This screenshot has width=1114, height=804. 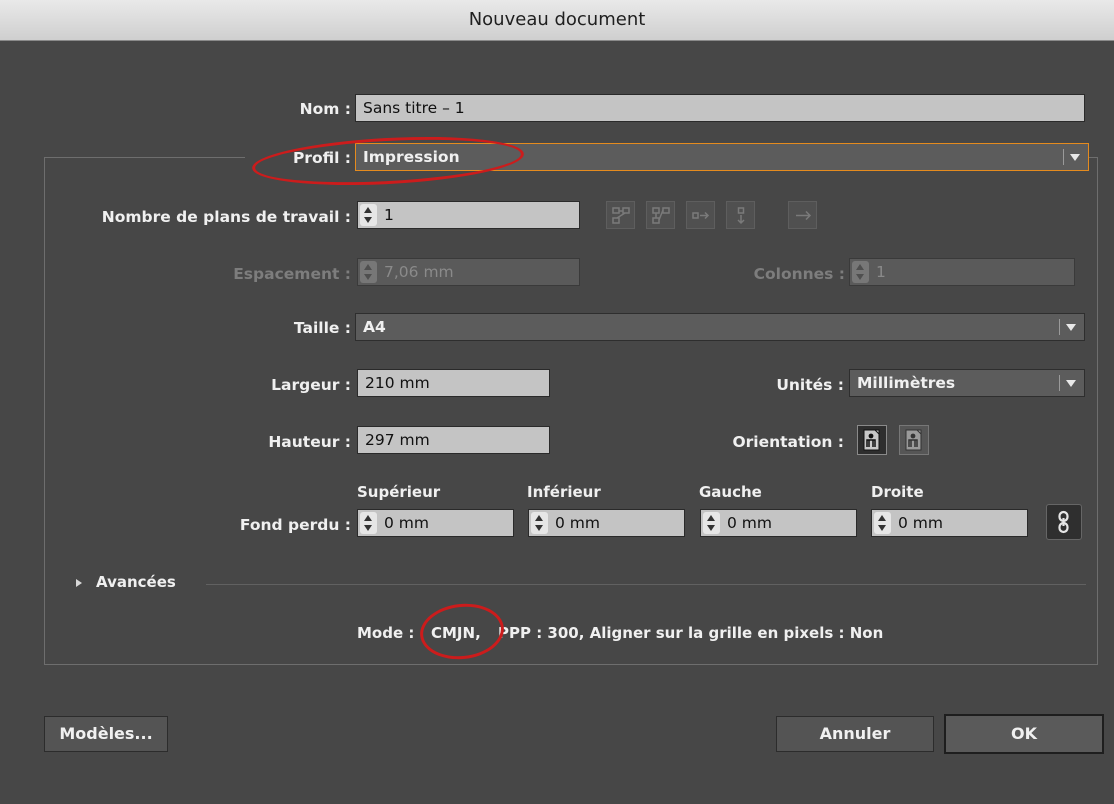 What do you see at coordinates (720, 327) in the screenshot?
I see `size-select: A4` at bounding box center [720, 327].